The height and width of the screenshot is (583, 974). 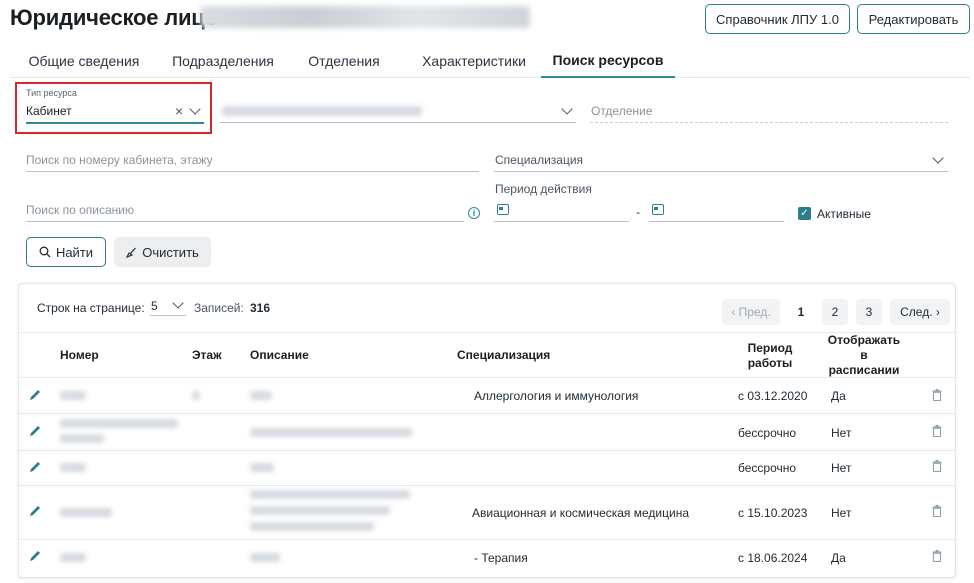 What do you see at coordinates (84, 60) in the screenshot?
I see `tab-general: Общие сведения` at bounding box center [84, 60].